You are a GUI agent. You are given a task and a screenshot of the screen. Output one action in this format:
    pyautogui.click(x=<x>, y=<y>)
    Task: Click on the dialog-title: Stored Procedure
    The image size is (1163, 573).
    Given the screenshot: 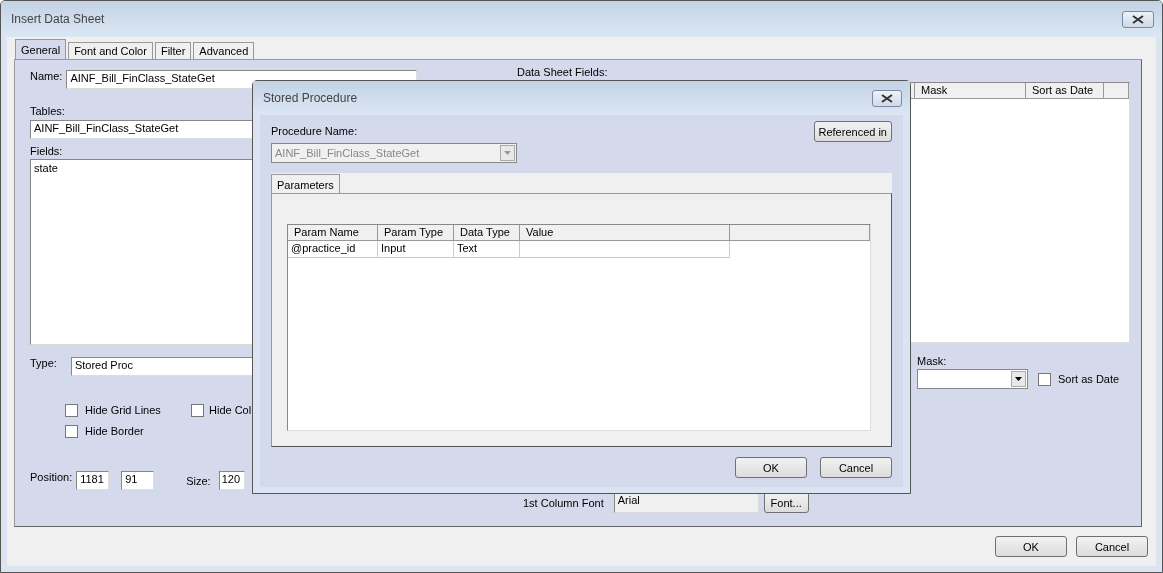 What is the action you would take?
    pyautogui.click(x=310, y=98)
    